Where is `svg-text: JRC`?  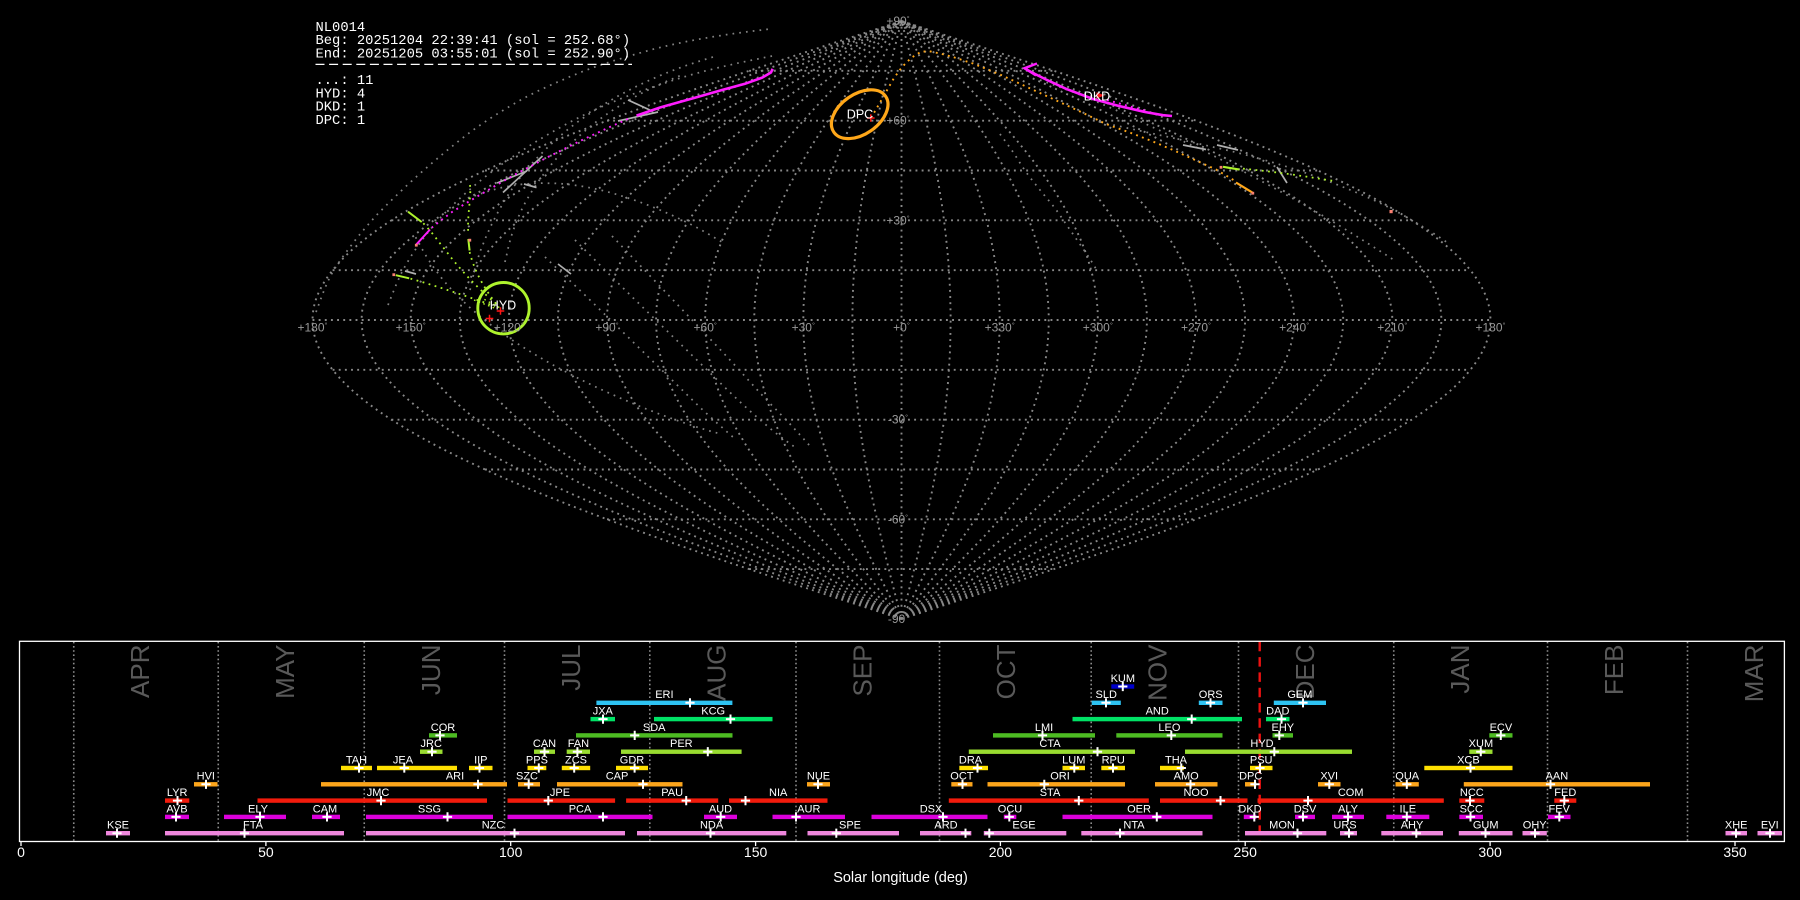 svg-text: JRC is located at coordinates (431, 744).